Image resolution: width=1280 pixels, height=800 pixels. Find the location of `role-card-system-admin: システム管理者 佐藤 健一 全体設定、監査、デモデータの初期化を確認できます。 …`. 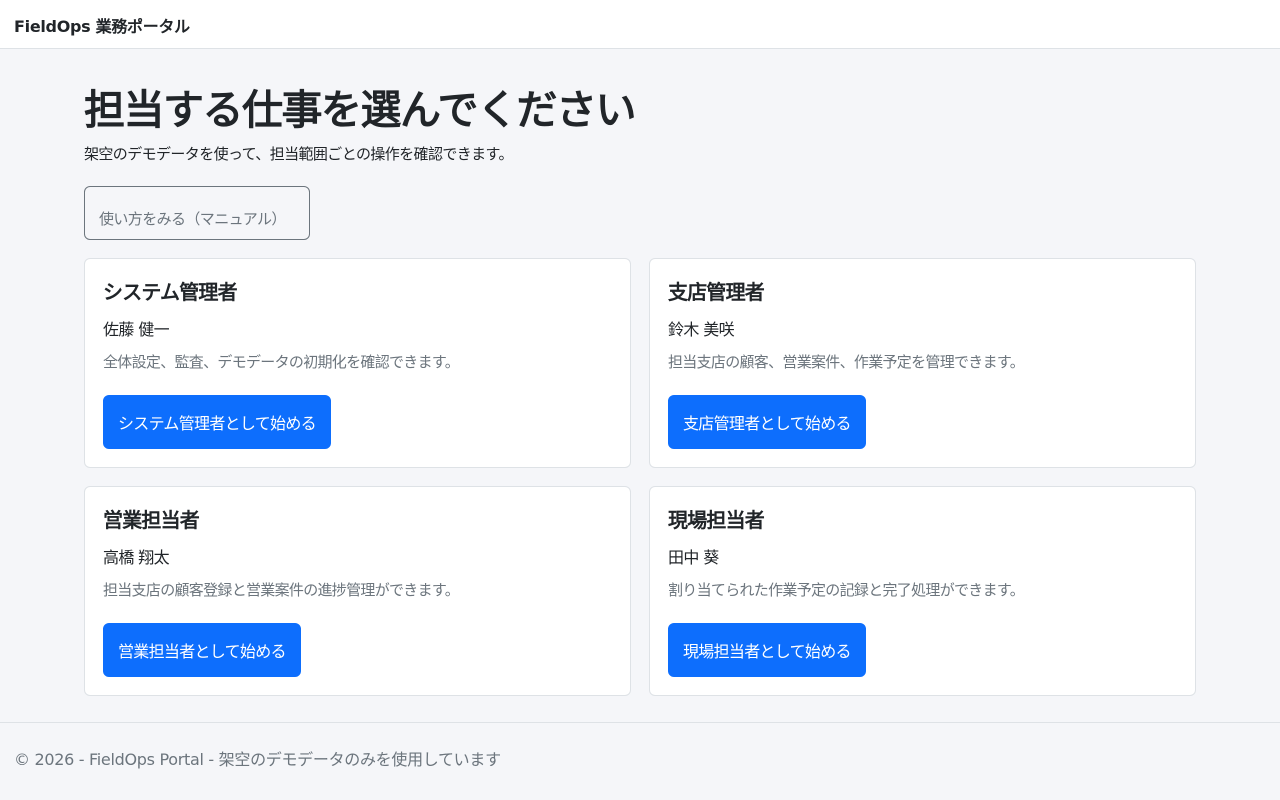

role-card-system-admin: システム管理者 佐藤 健一 全体設定、監査、デモデータの初期化を確認できます。 … is located at coordinates (357, 363).